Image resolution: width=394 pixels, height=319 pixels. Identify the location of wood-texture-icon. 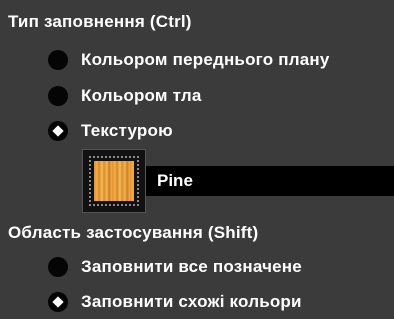
(114, 181).